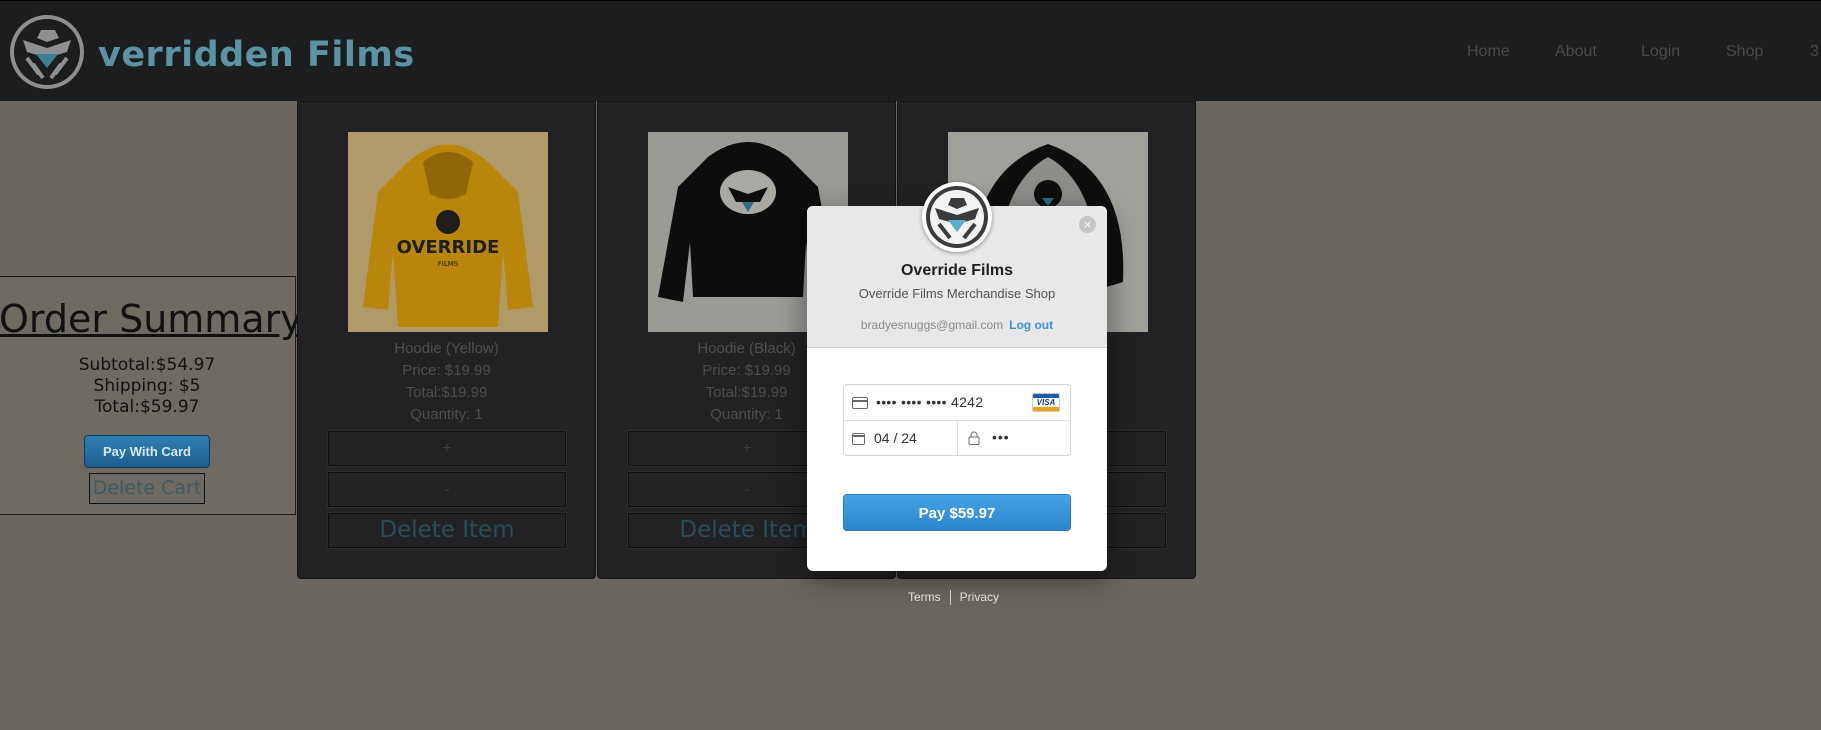  What do you see at coordinates (1814, 52) in the screenshot?
I see `nav-cart-count: 3` at bounding box center [1814, 52].